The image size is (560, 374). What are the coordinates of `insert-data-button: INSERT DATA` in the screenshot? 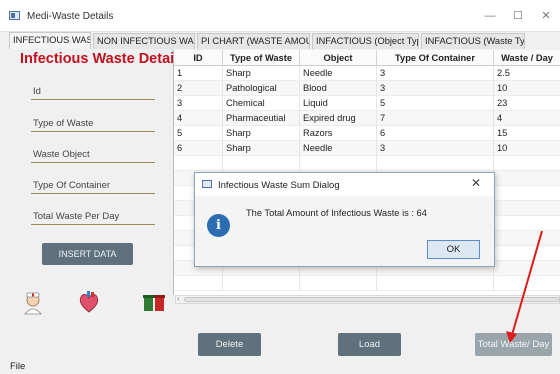 It's located at (87, 254).